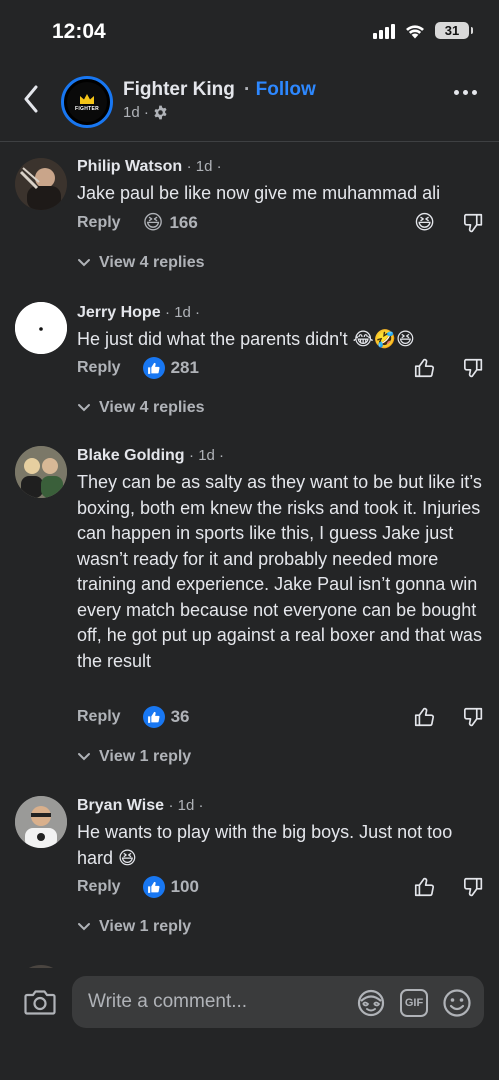 The height and width of the screenshot is (1080, 499). I want to click on reaction-summary: 281, so click(170, 368).